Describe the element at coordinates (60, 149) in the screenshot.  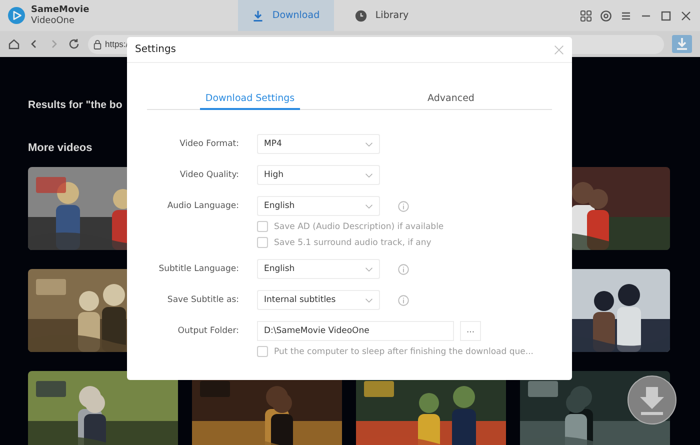
I see `section-heading: More videos` at that location.